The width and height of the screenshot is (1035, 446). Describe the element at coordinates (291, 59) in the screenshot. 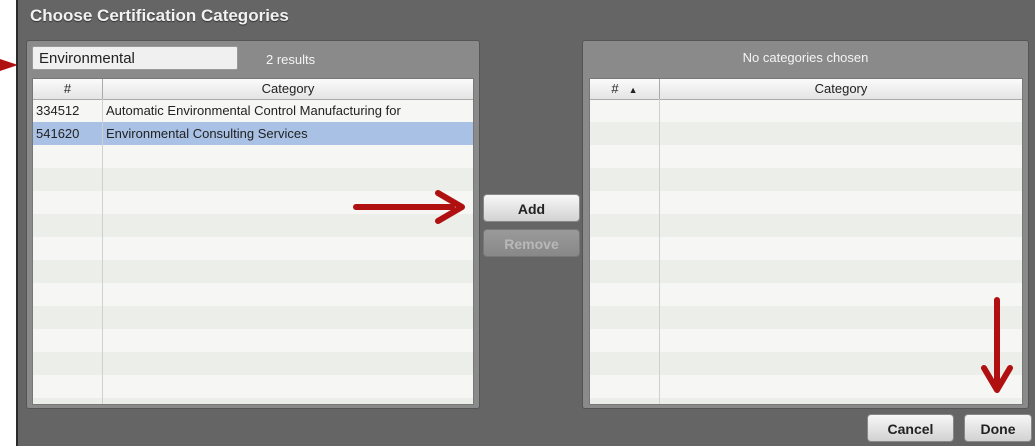

I see `results-count: 2 results` at that location.